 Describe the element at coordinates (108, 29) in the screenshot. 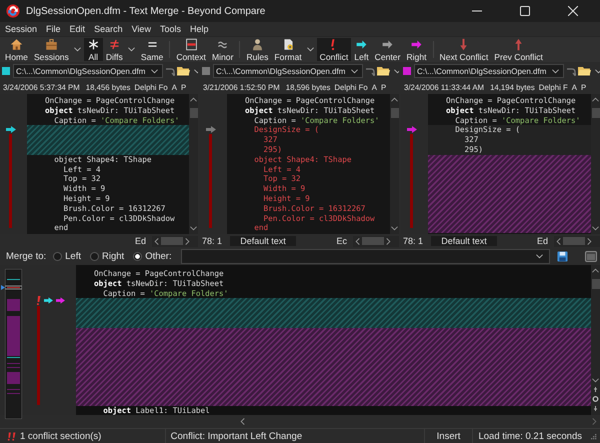

I see `menu-item: Search` at that location.